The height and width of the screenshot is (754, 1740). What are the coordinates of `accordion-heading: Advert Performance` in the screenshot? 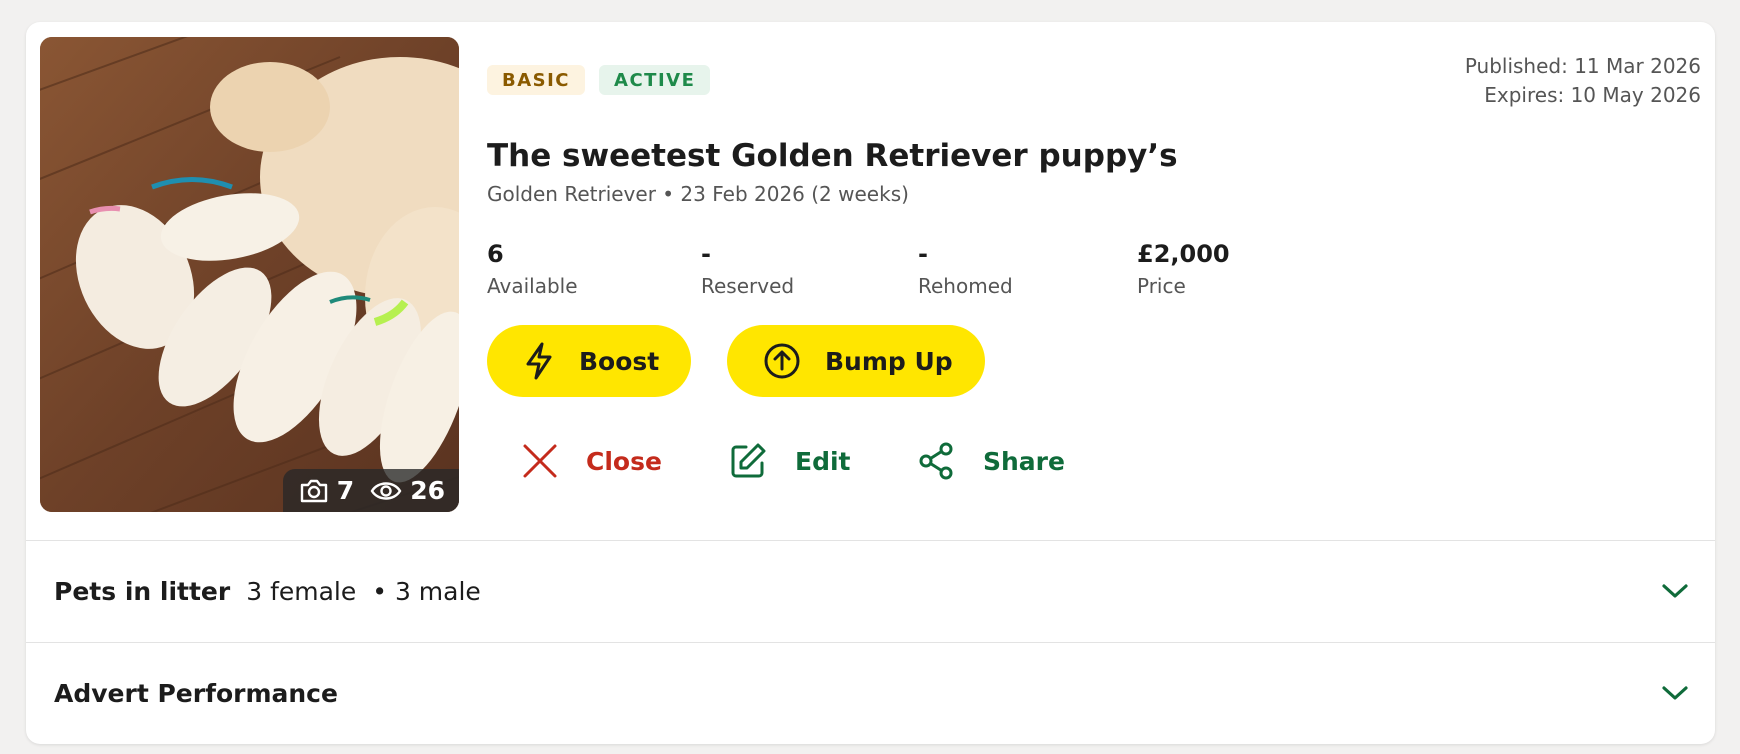 It's located at (196, 693).